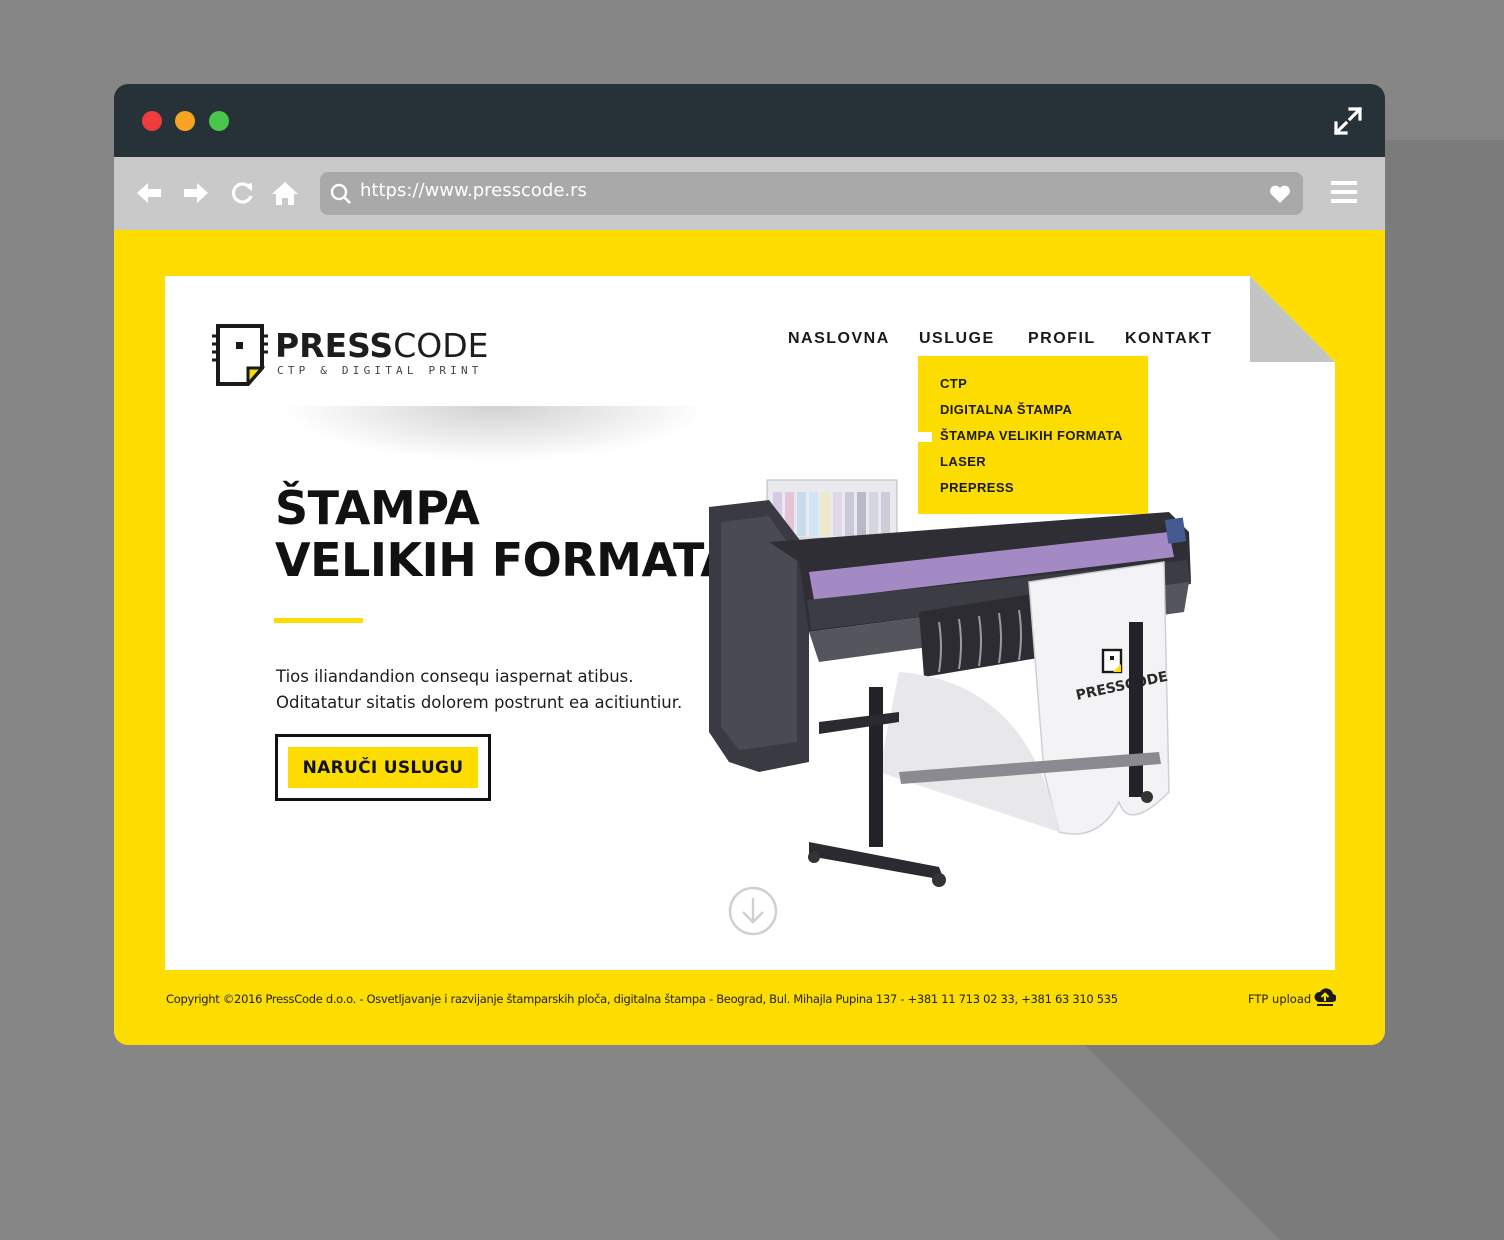 Image resolution: width=1504 pixels, height=1240 pixels. I want to click on close-window-button, so click(152, 121).